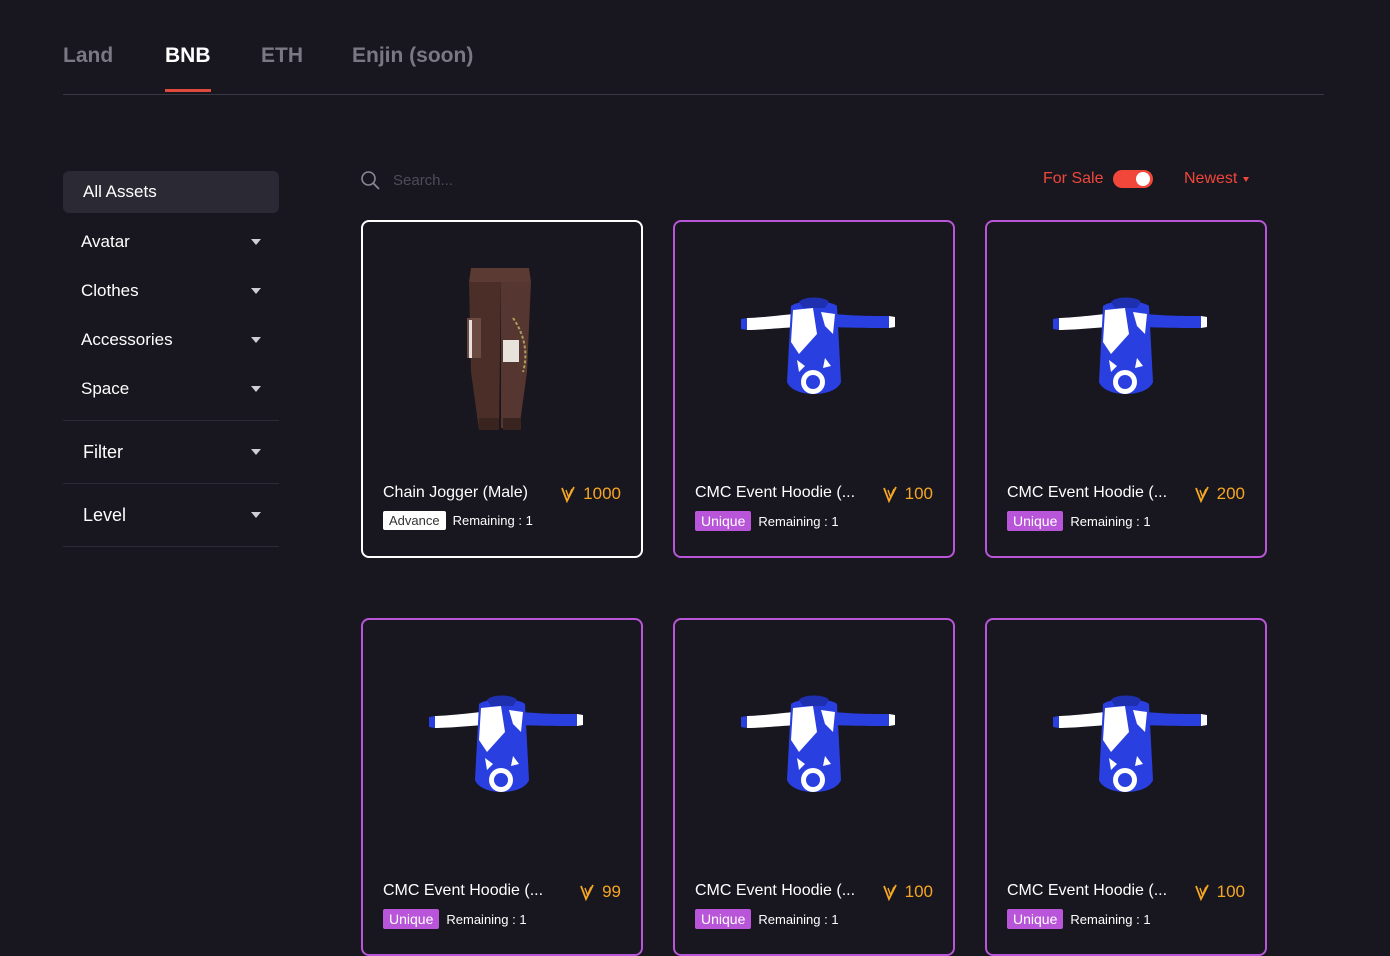 This screenshot has width=1390, height=956. I want to click on search-input, so click(493, 180).